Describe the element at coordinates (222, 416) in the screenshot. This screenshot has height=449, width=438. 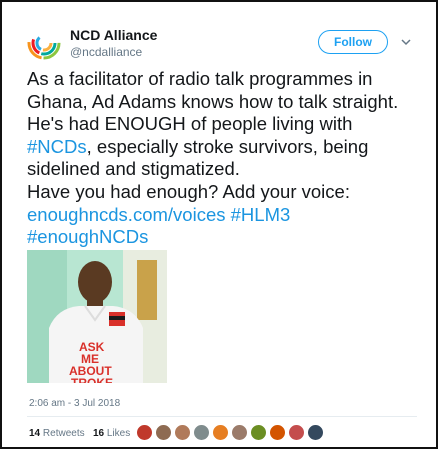
I see `divider` at that location.